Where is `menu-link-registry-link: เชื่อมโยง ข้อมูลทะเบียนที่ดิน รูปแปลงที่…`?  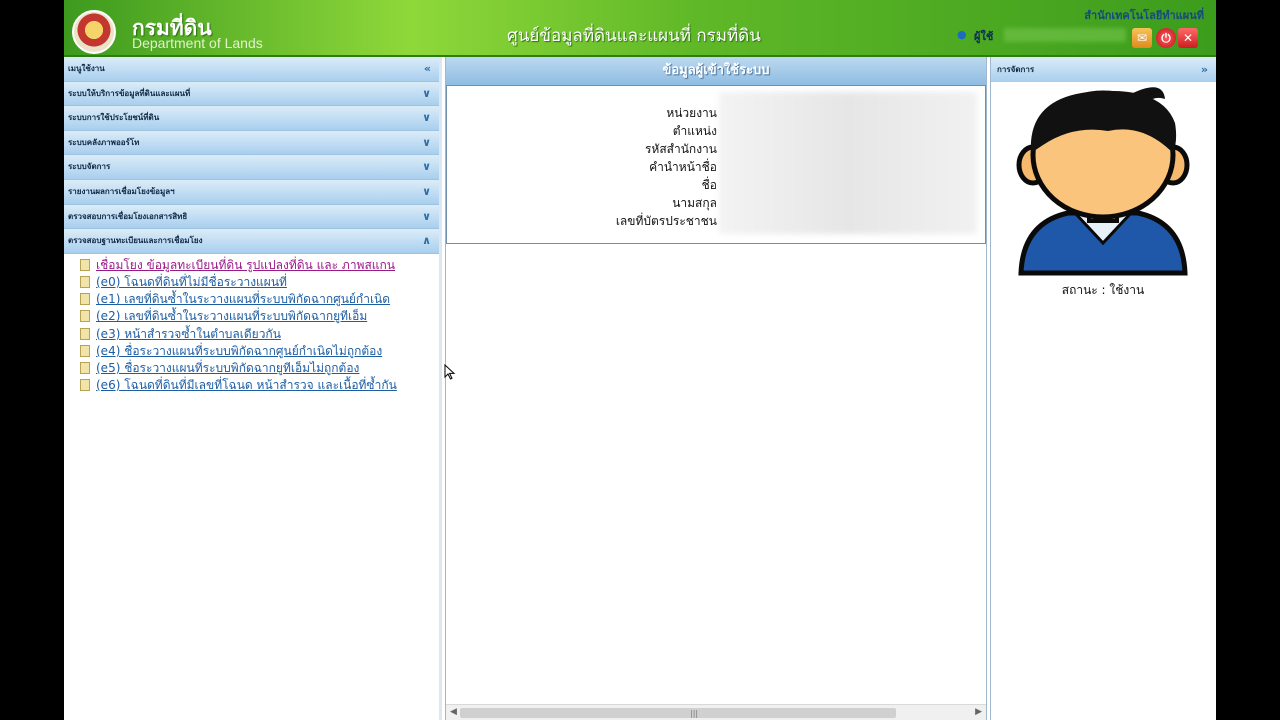 menu-link-registry-link: เชื่อมโยง ข้อมูลทะเบียนที่ดิน รูปแปลงที่… is located at coordinates (259, 265).